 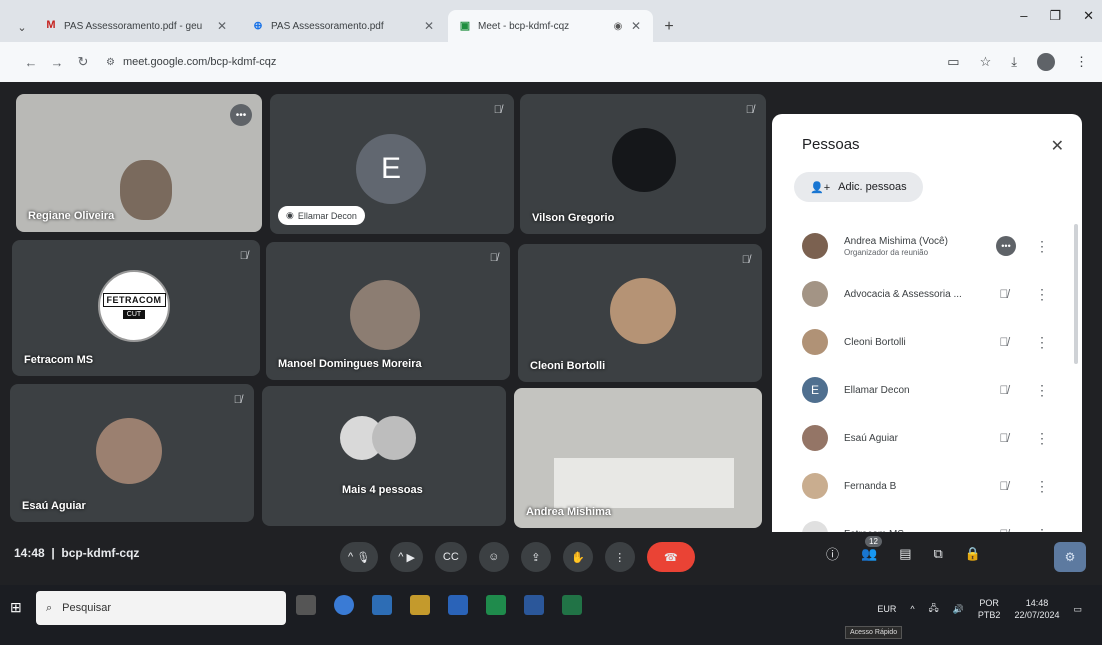 What do you see at coordinates (912, 609) in the screenshot?
I see `chevron-up-icon: ^` at bounding box center [912, 609].